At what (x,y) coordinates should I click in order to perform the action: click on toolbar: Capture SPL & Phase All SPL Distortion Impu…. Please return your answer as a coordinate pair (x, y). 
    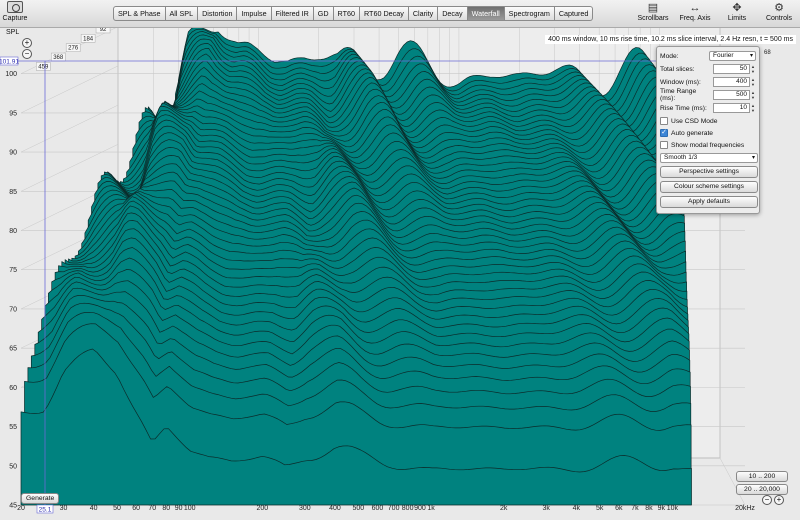
    Looking at the image, I should click on (400, 14).